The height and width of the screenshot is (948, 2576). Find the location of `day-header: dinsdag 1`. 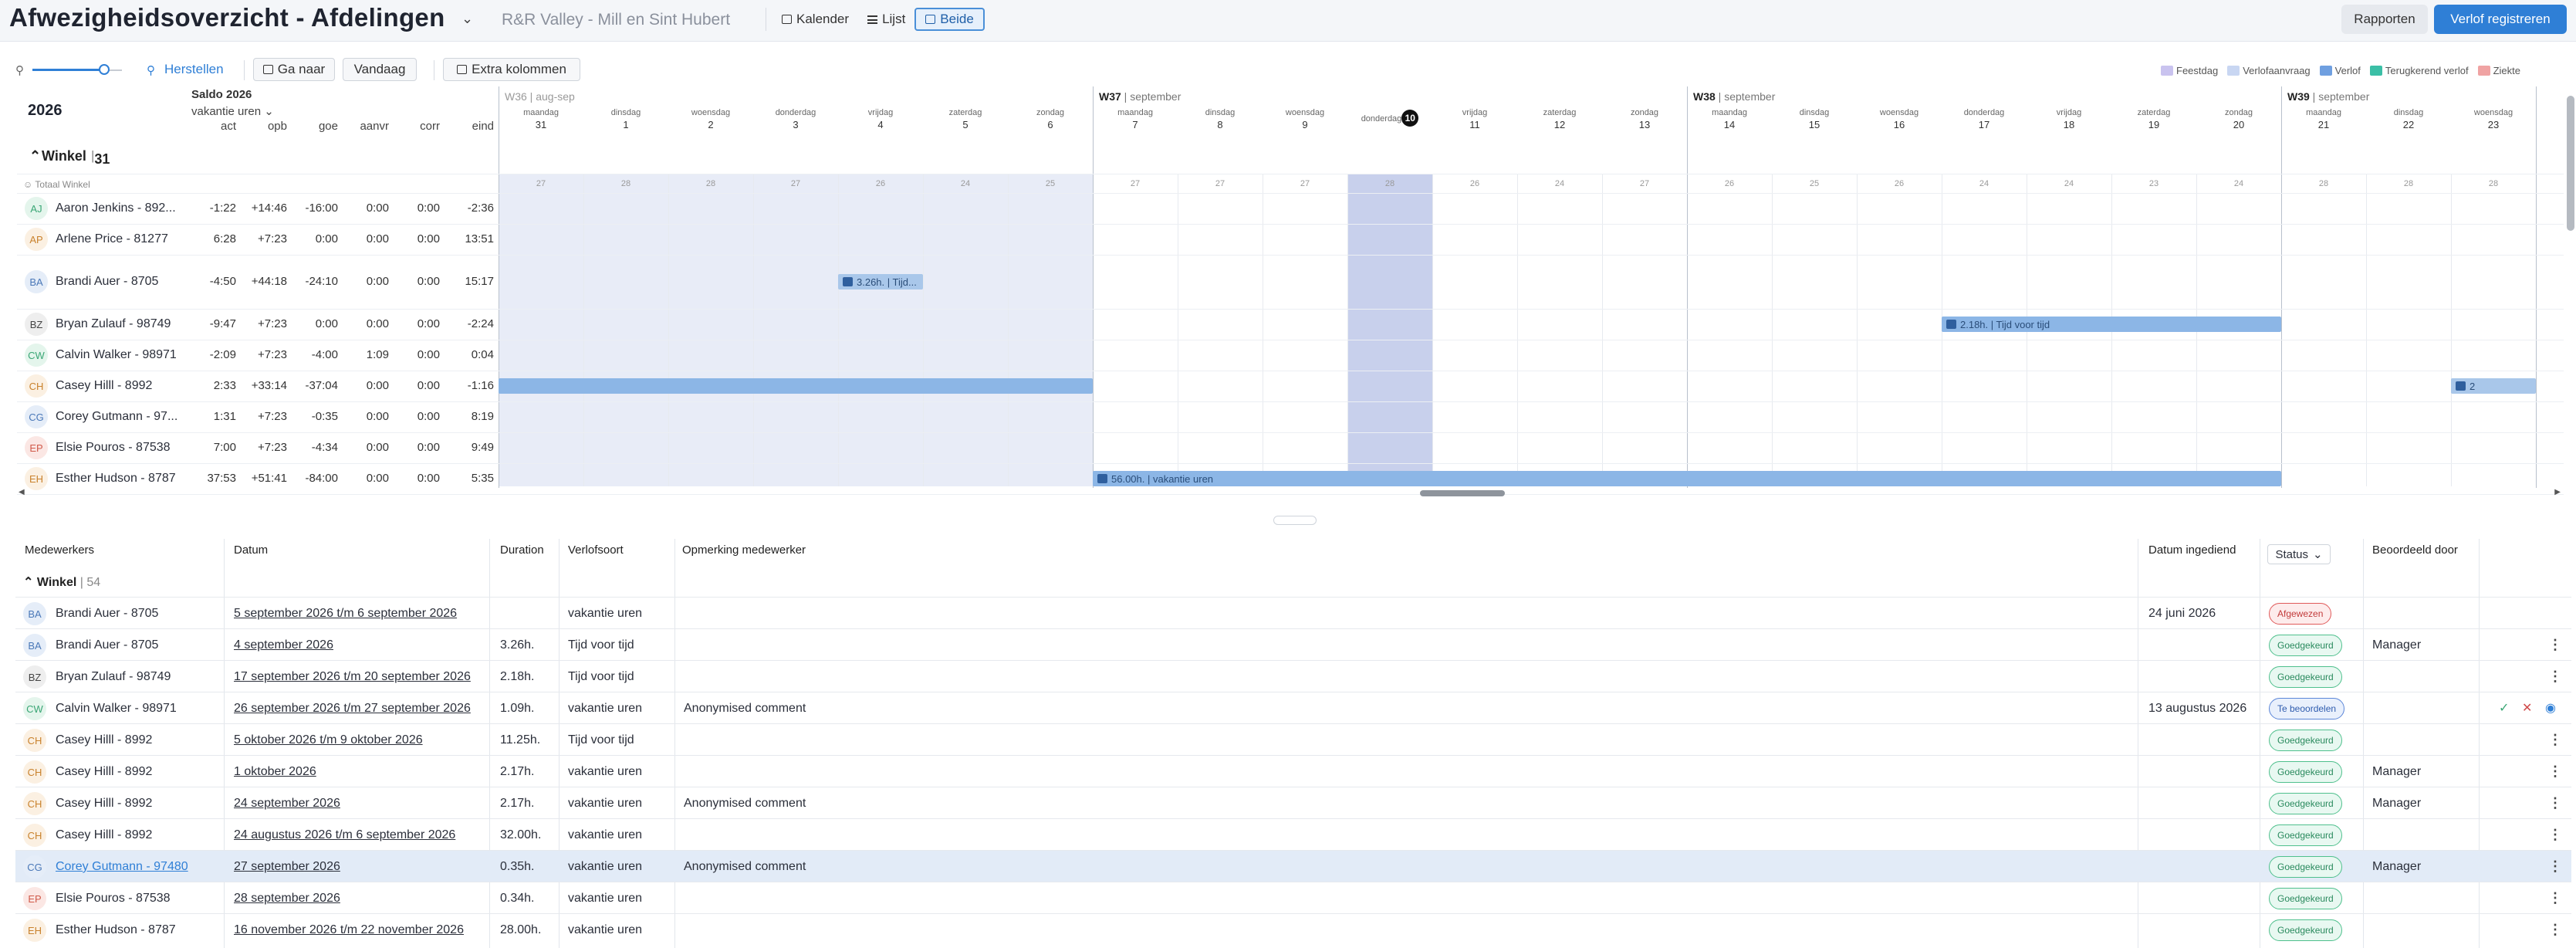

day-header: dinsdag 1 is located at coordinates (625, 119).